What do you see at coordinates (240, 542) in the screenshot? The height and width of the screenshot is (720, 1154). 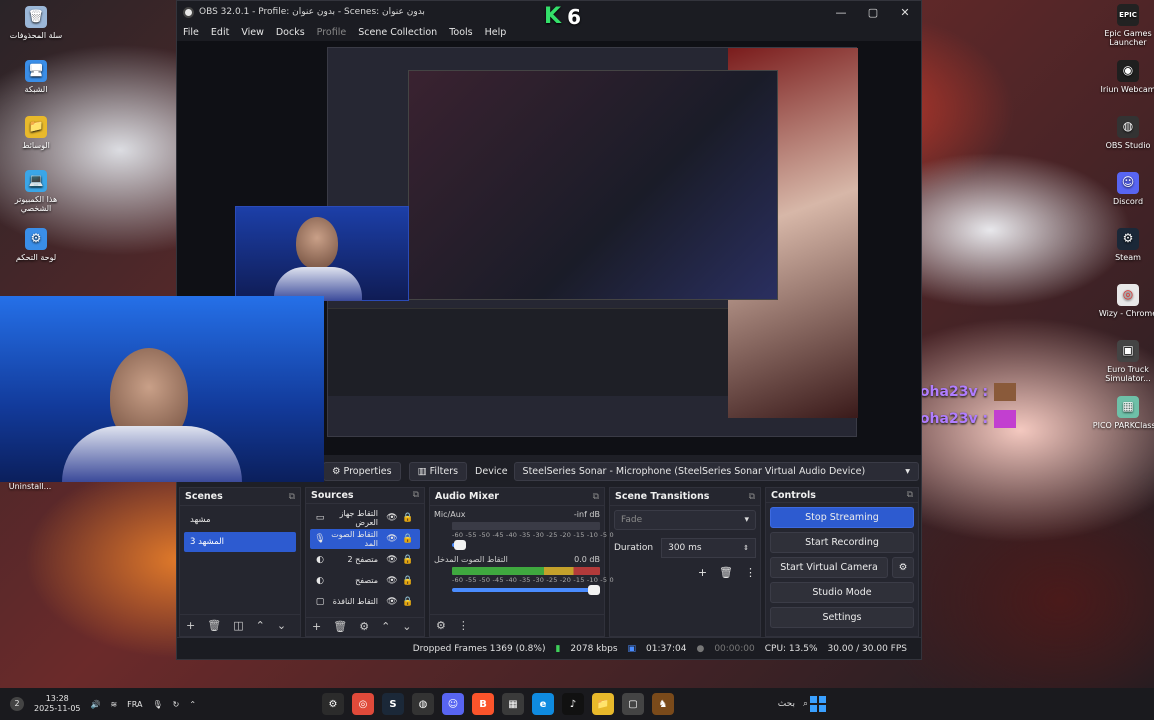 I see `scene-item: المشهد 3` at bounding box center [240, 542].